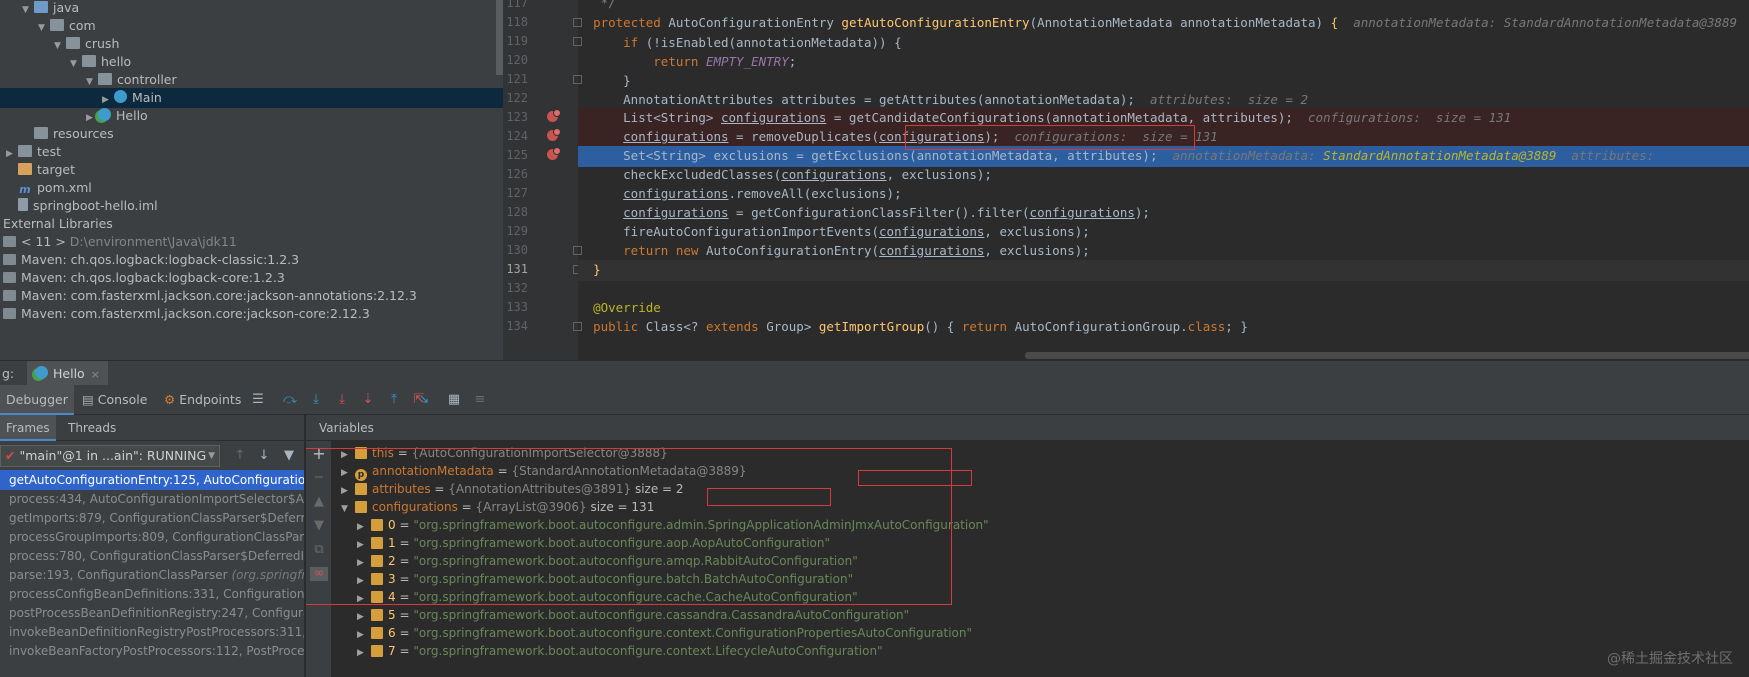 The width and height of the screenshot is (1749, 677). What do you see at coordinates (554, 134) in the screenshot?
I see `breakpoint-icon` at bounding box center [554, 134].